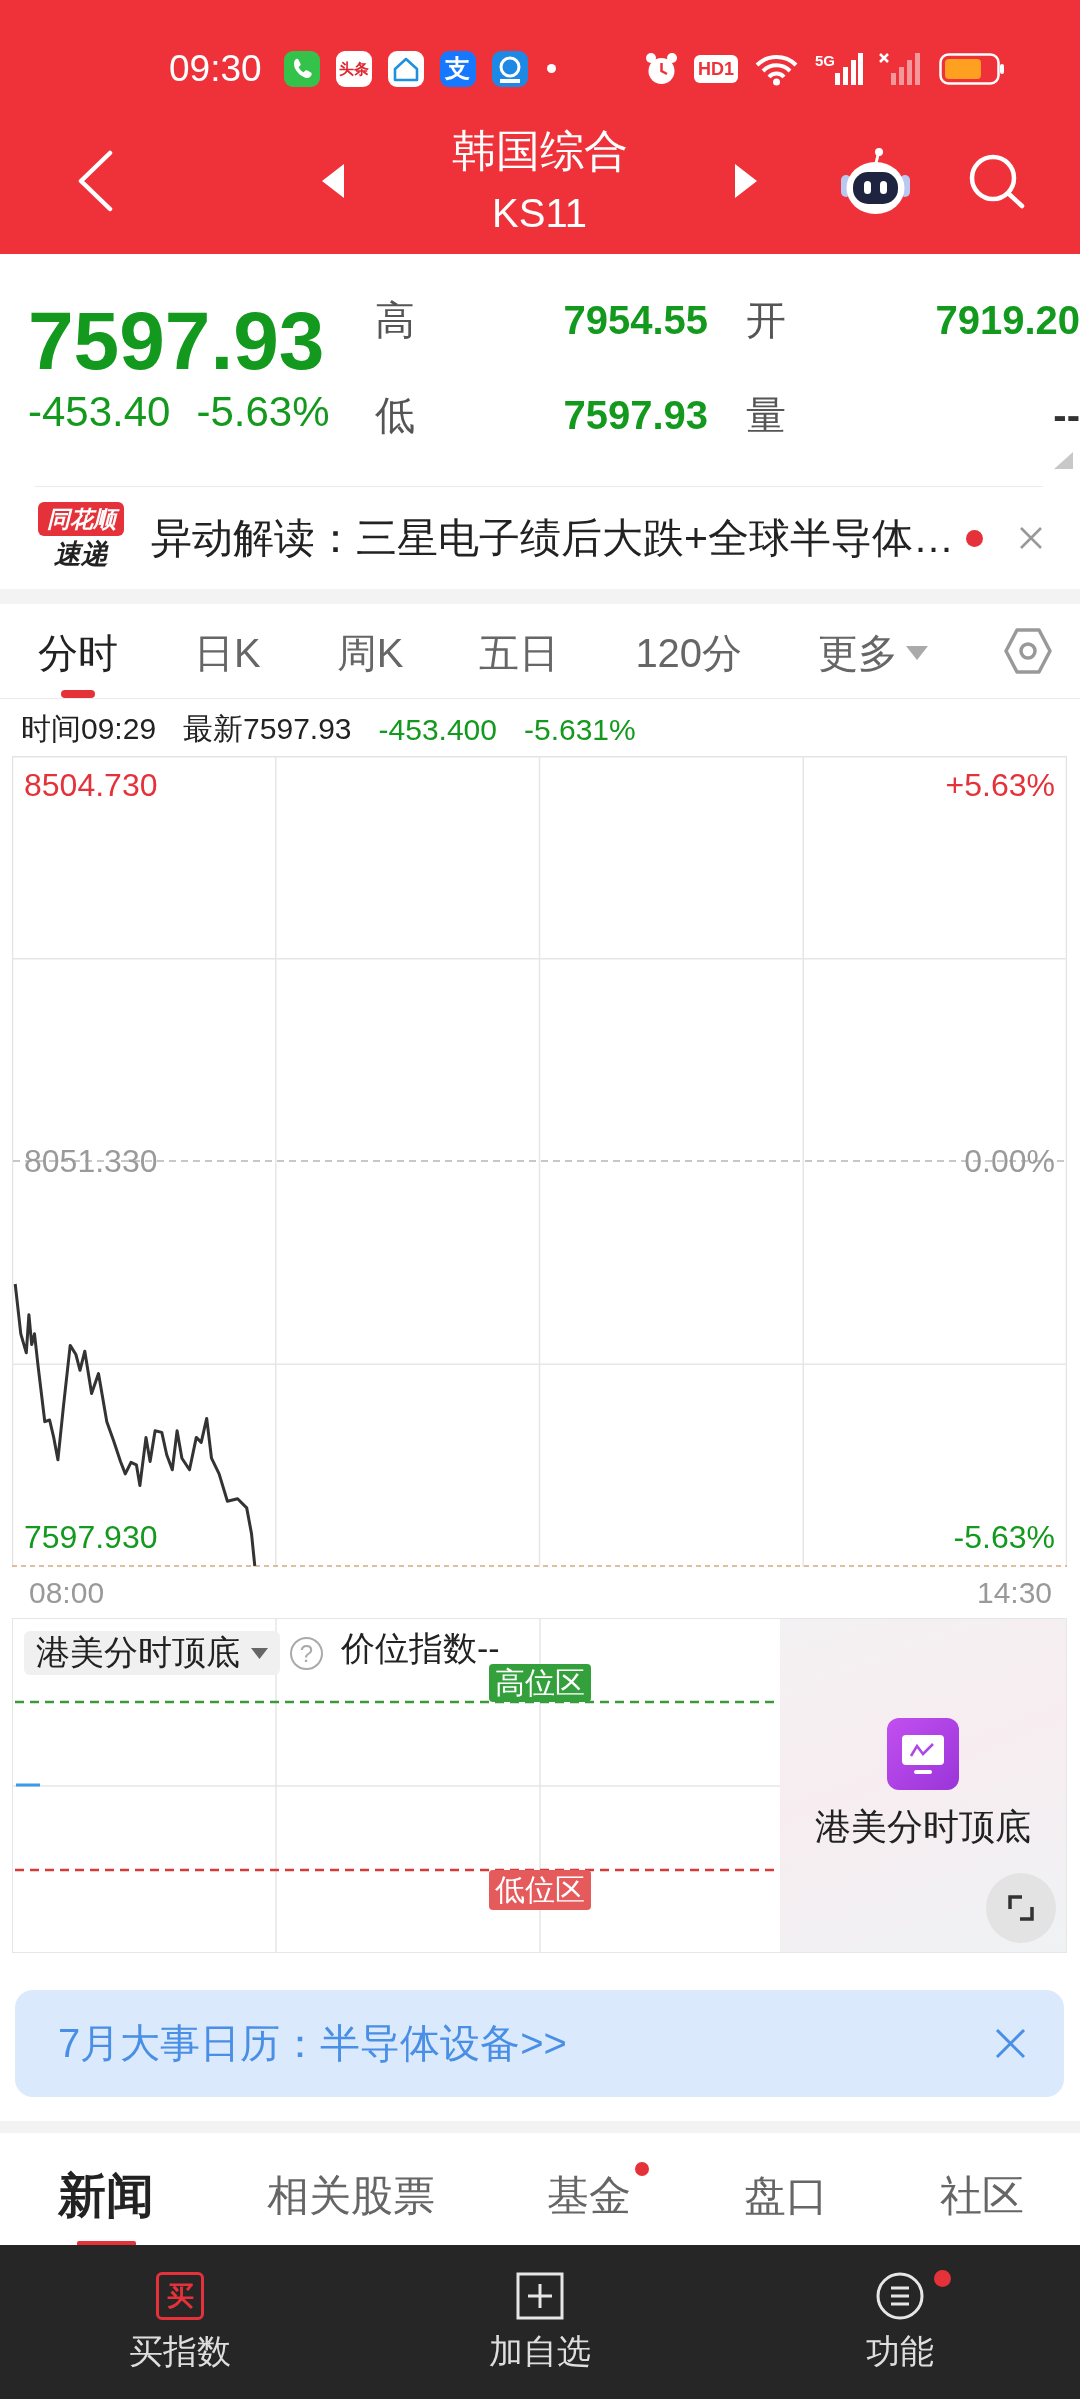  What do you see at coordinates (766, 320) in the screenshot?
I see `stat-label: 开` at bounding box center [766, 320].